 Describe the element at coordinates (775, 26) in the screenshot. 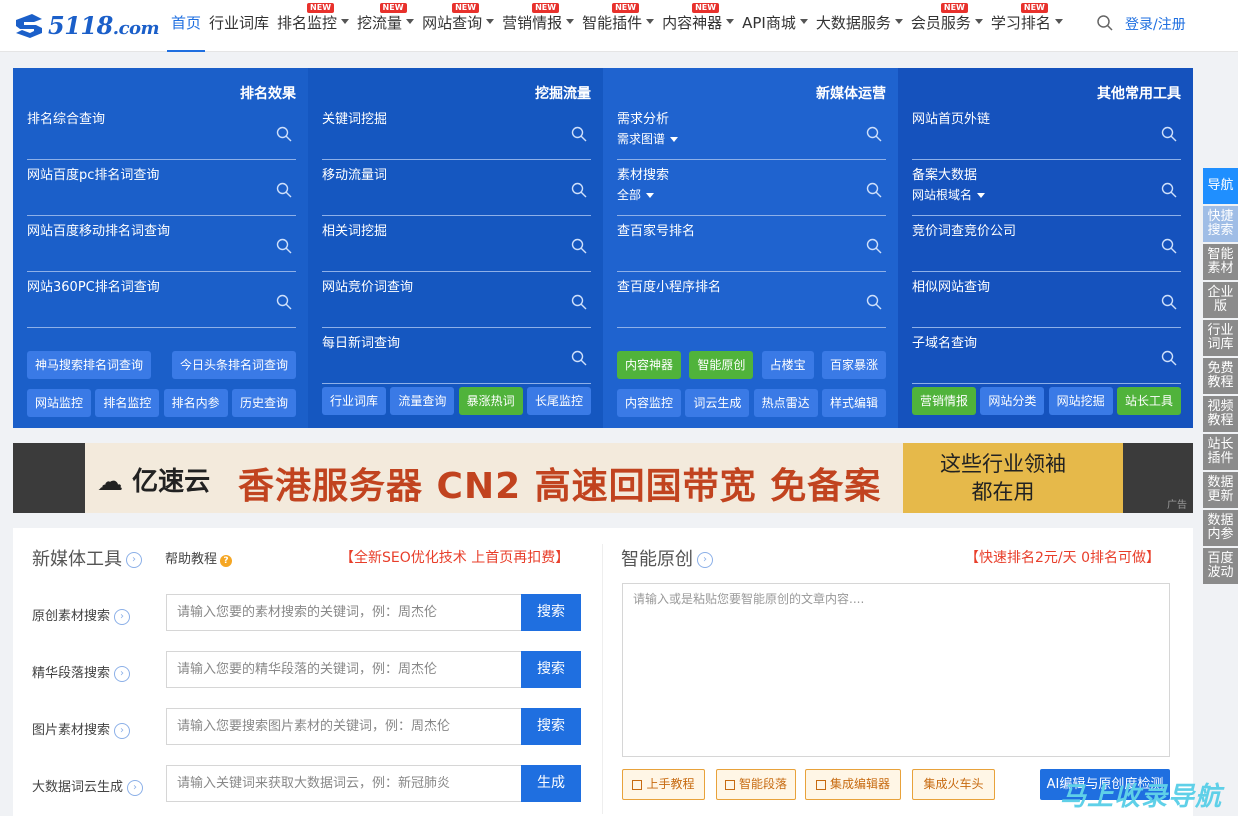

I see `nav-item-8: API商城` at that location.